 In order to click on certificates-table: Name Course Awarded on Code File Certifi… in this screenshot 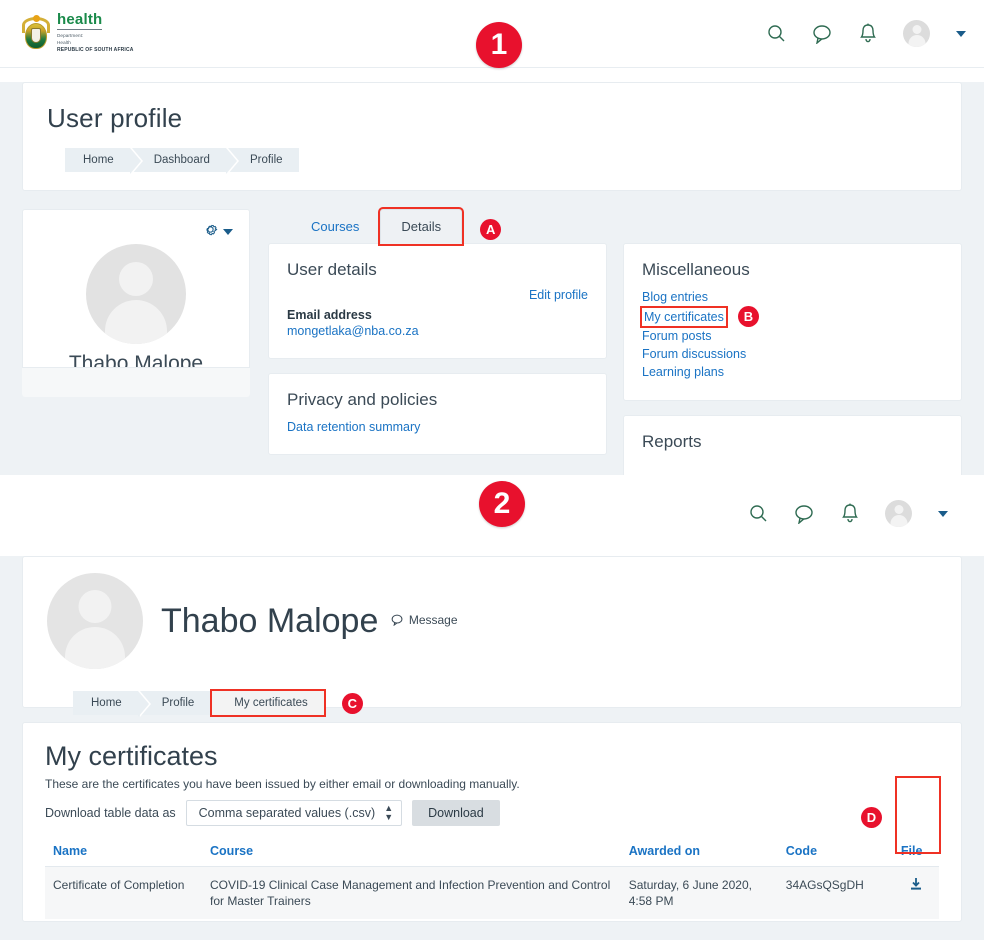, I will do `click(492, 879)`.